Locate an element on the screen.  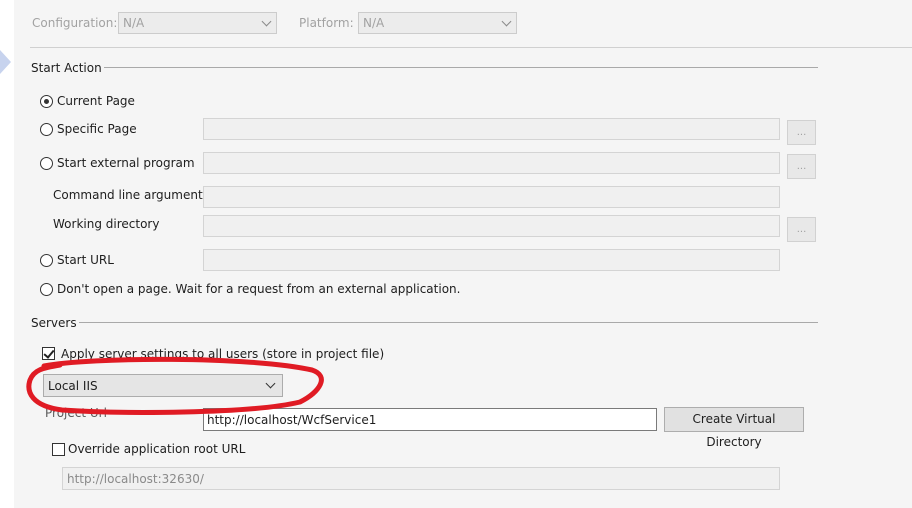
specific-page-field is located at coordinates (491, 129).